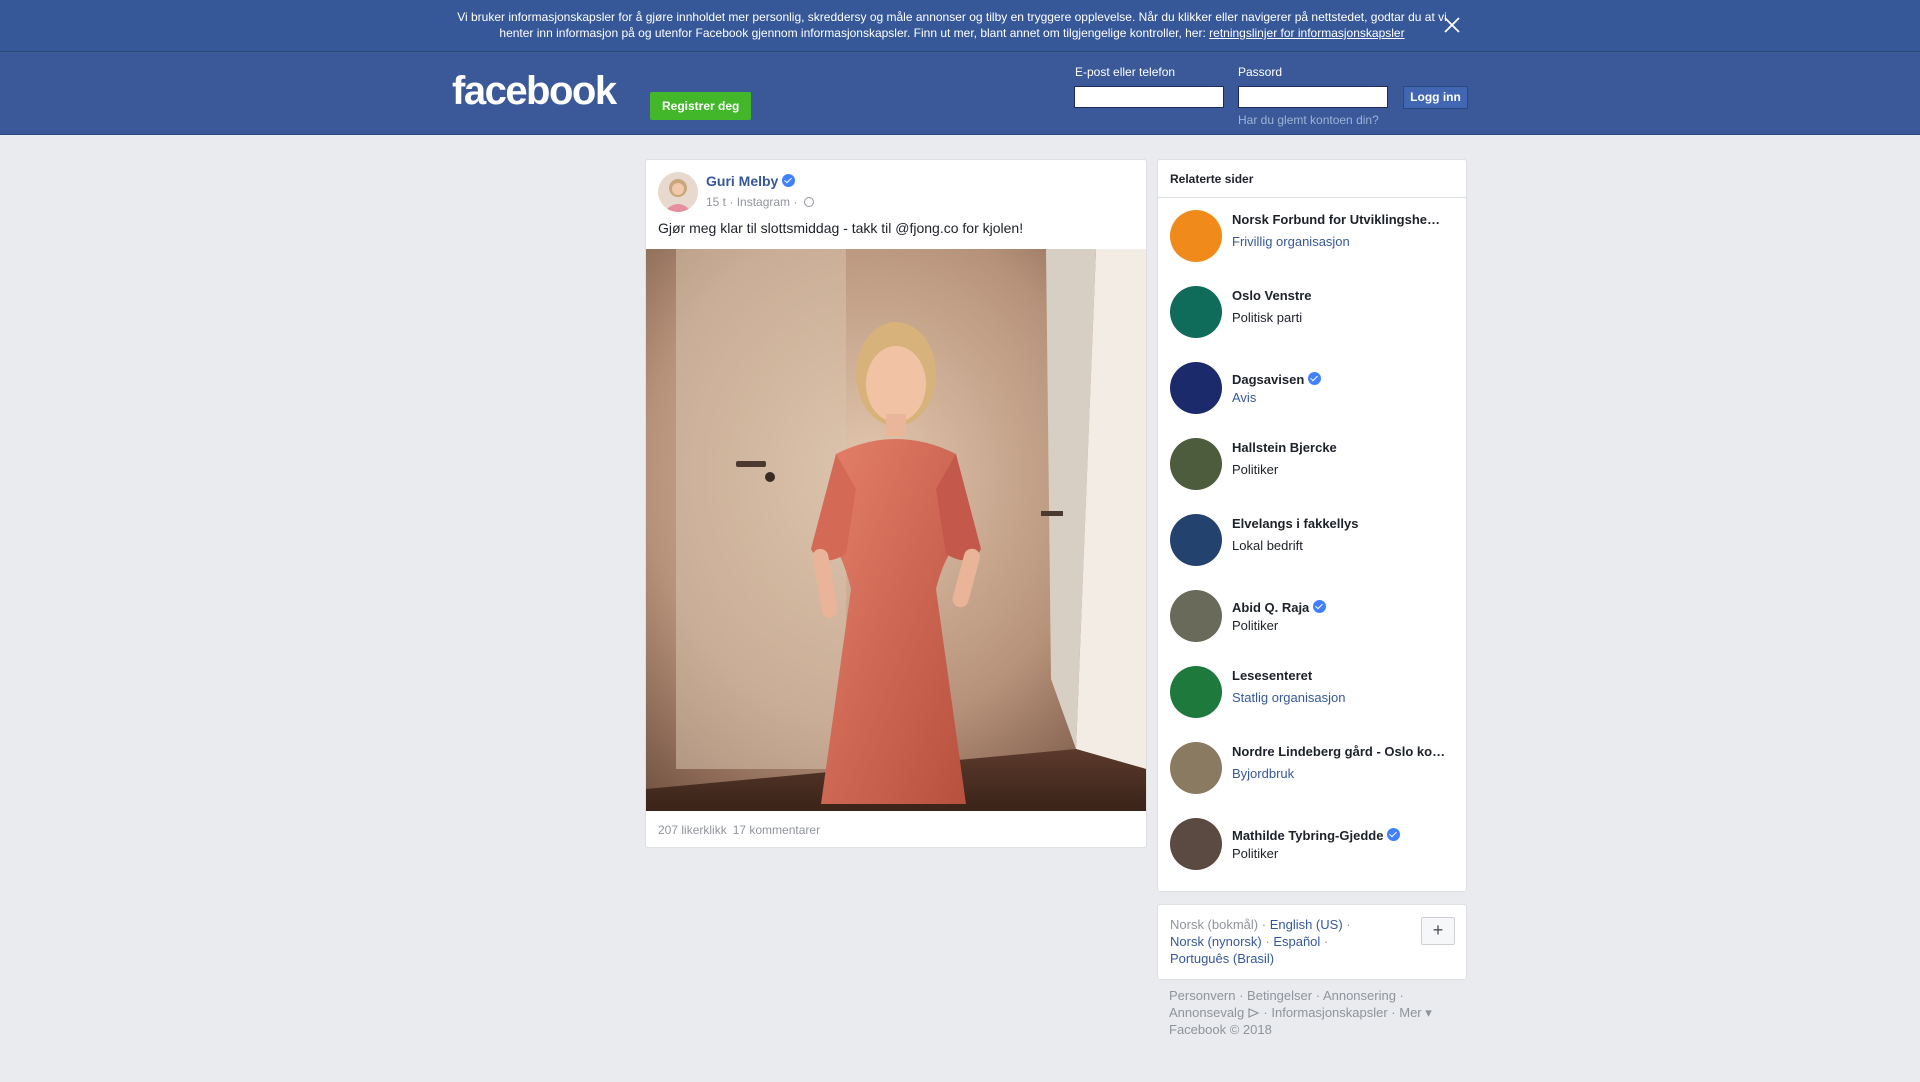 The height and width of the screenshot is (1082, 1920). I want to click on likes-count: 207 likerklikk, so click(692, 830).